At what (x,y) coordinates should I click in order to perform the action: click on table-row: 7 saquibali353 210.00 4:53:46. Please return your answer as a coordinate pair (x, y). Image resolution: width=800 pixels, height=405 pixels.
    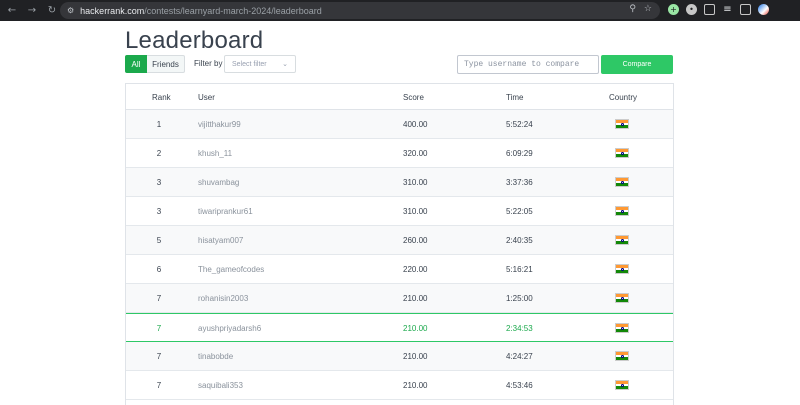
    Looking at the image, I should click on (399, 385).